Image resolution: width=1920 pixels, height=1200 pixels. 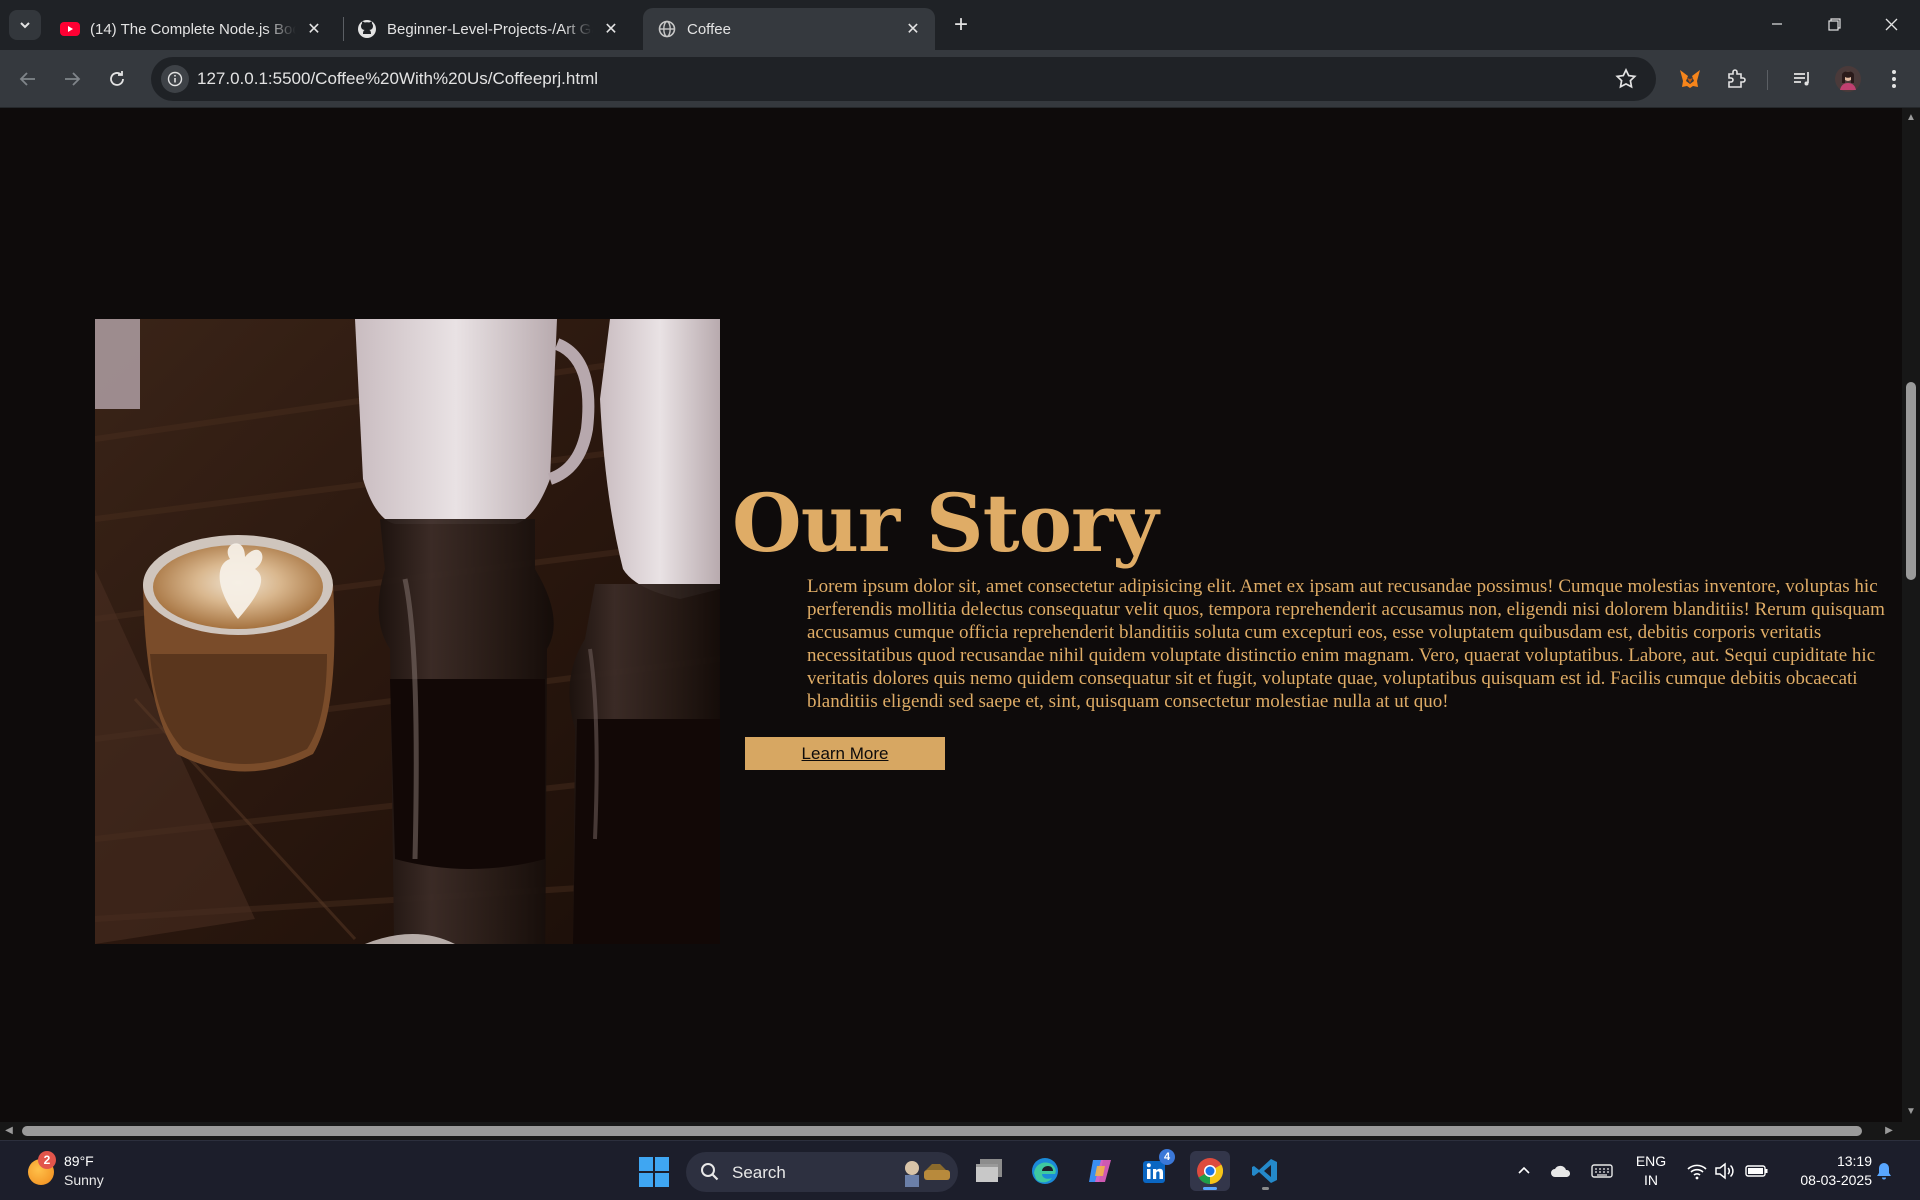 I want to click on reload-icon, so click(x=117, y=78).